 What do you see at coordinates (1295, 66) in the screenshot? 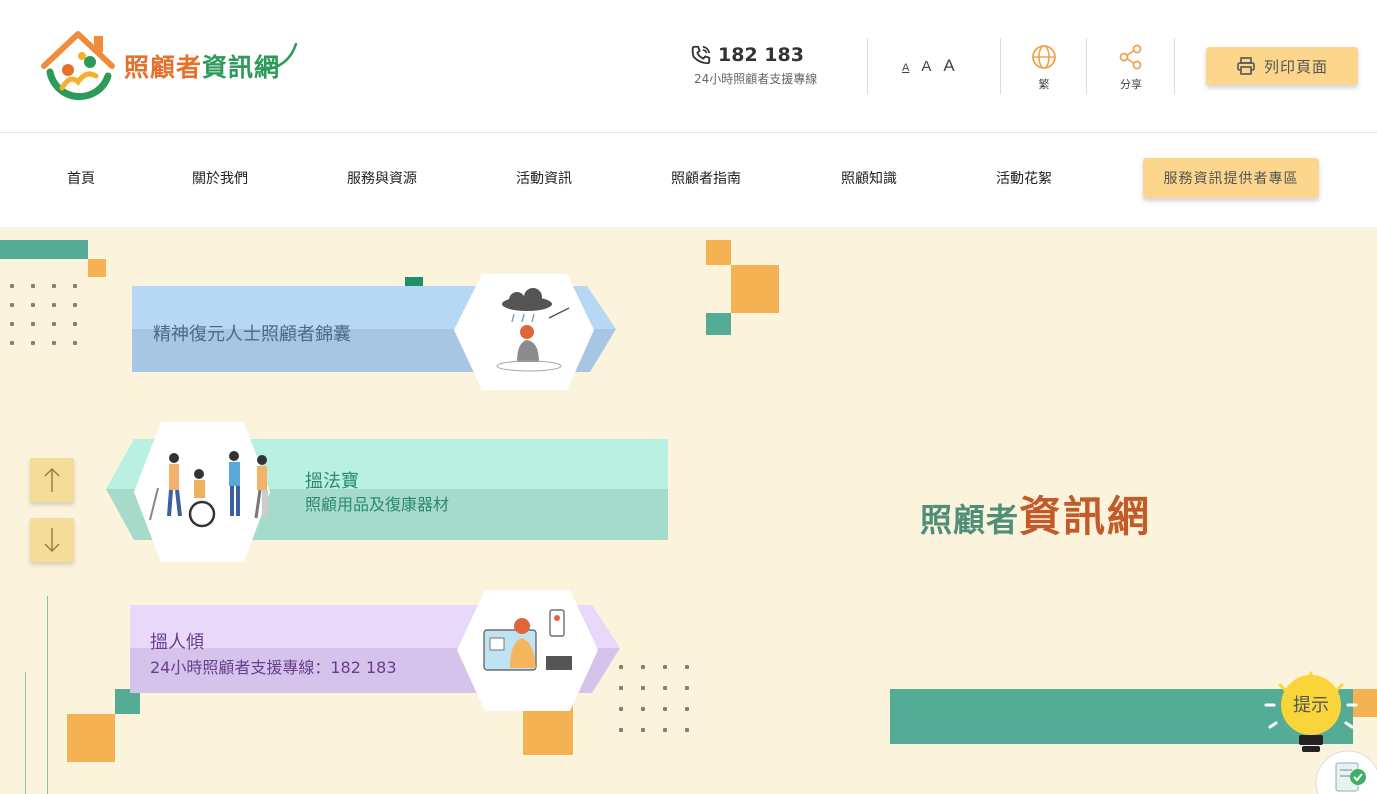
I see `print-page-label: 列印頁面` at bounding box center [1295, 66].